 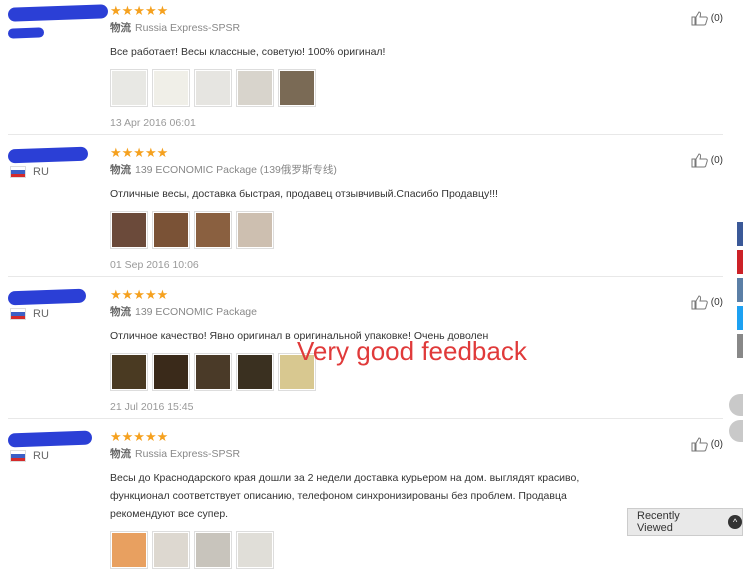 What do you see at coordinates (740, 234) in the screenshot?
I see `facebook-share-icon` at bounding box center [740, 234].